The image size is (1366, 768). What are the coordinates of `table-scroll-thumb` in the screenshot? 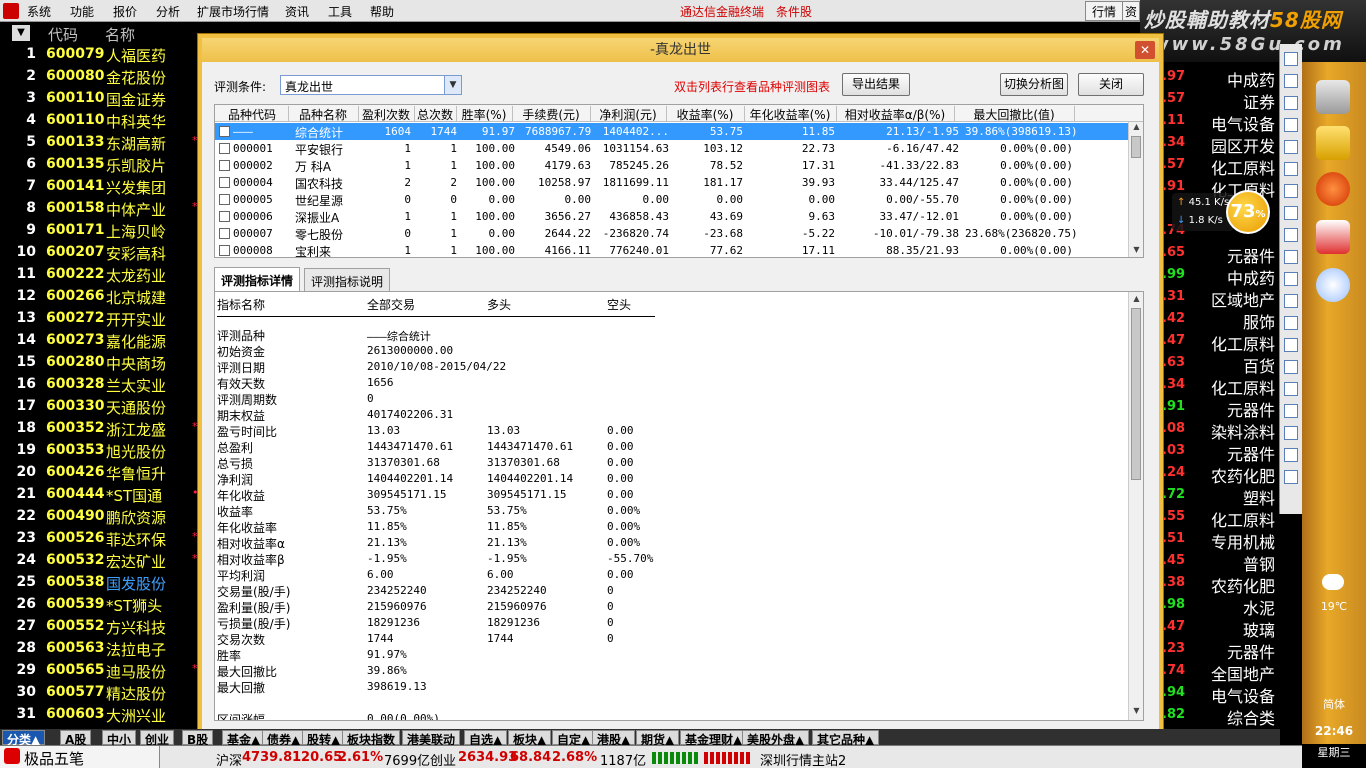 It's located at (1136, 147).